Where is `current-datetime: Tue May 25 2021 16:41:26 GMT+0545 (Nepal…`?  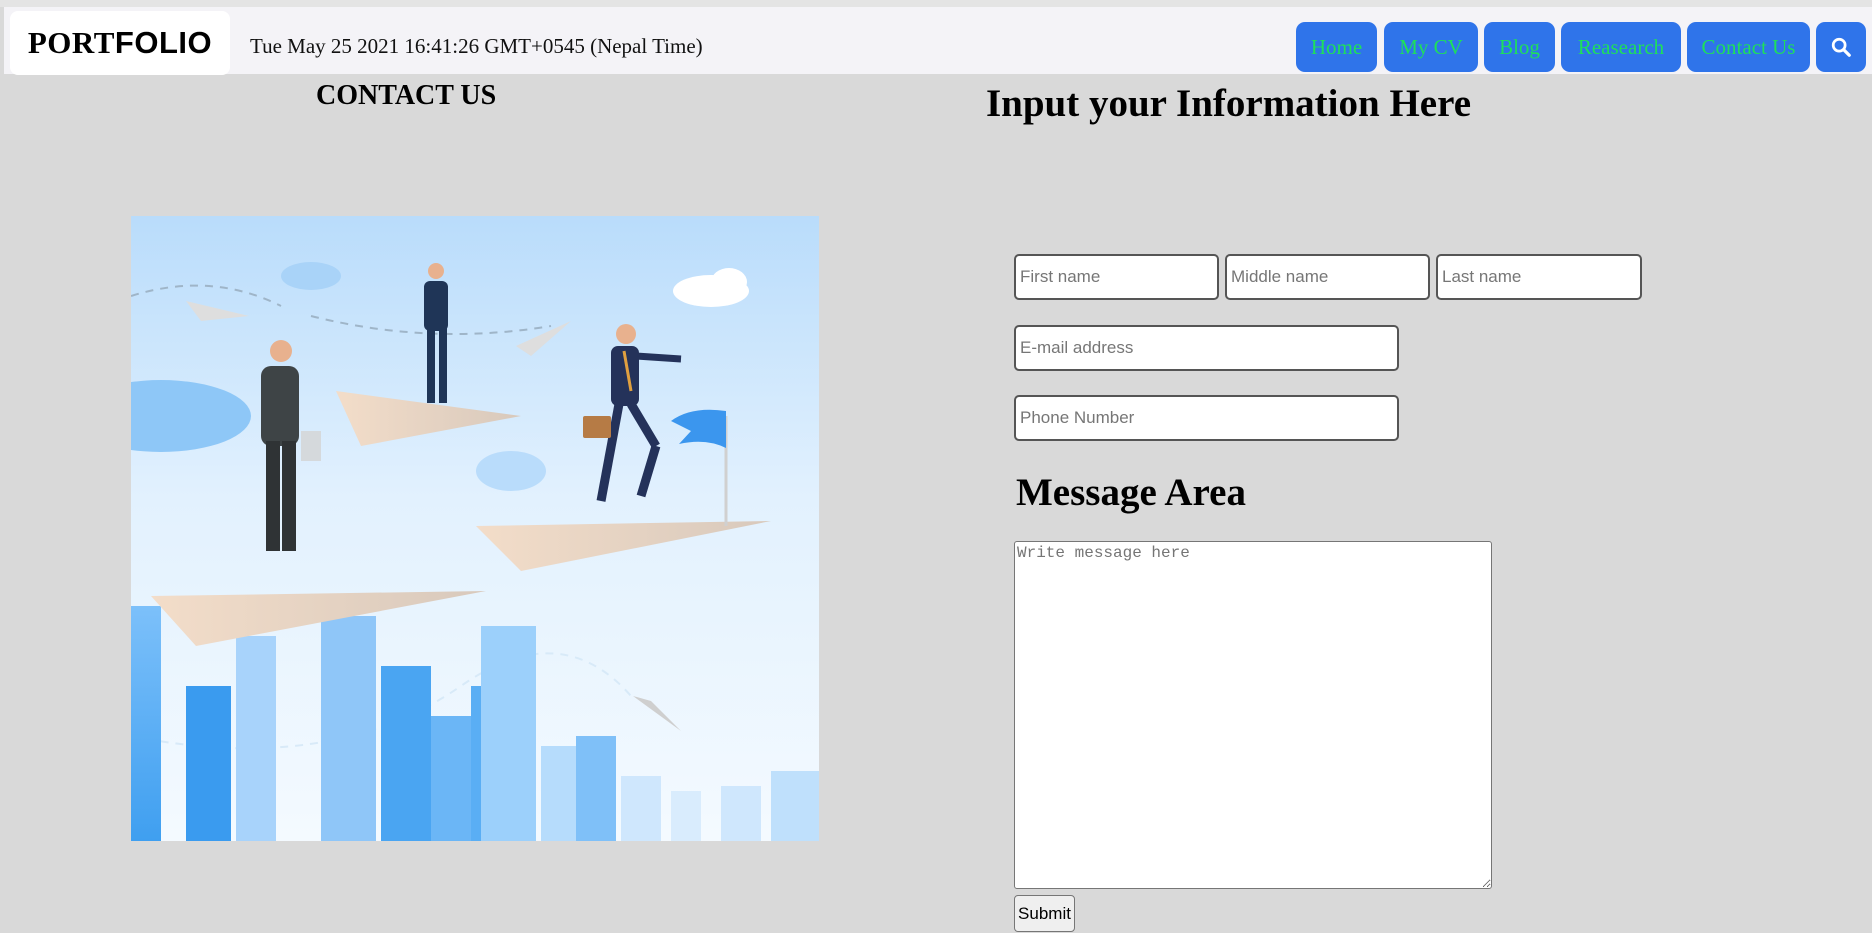 current-datetime: Tue May 25 2021 16:41:26 GMT+0545 (Nepal… is located at coordinates (476, 46).